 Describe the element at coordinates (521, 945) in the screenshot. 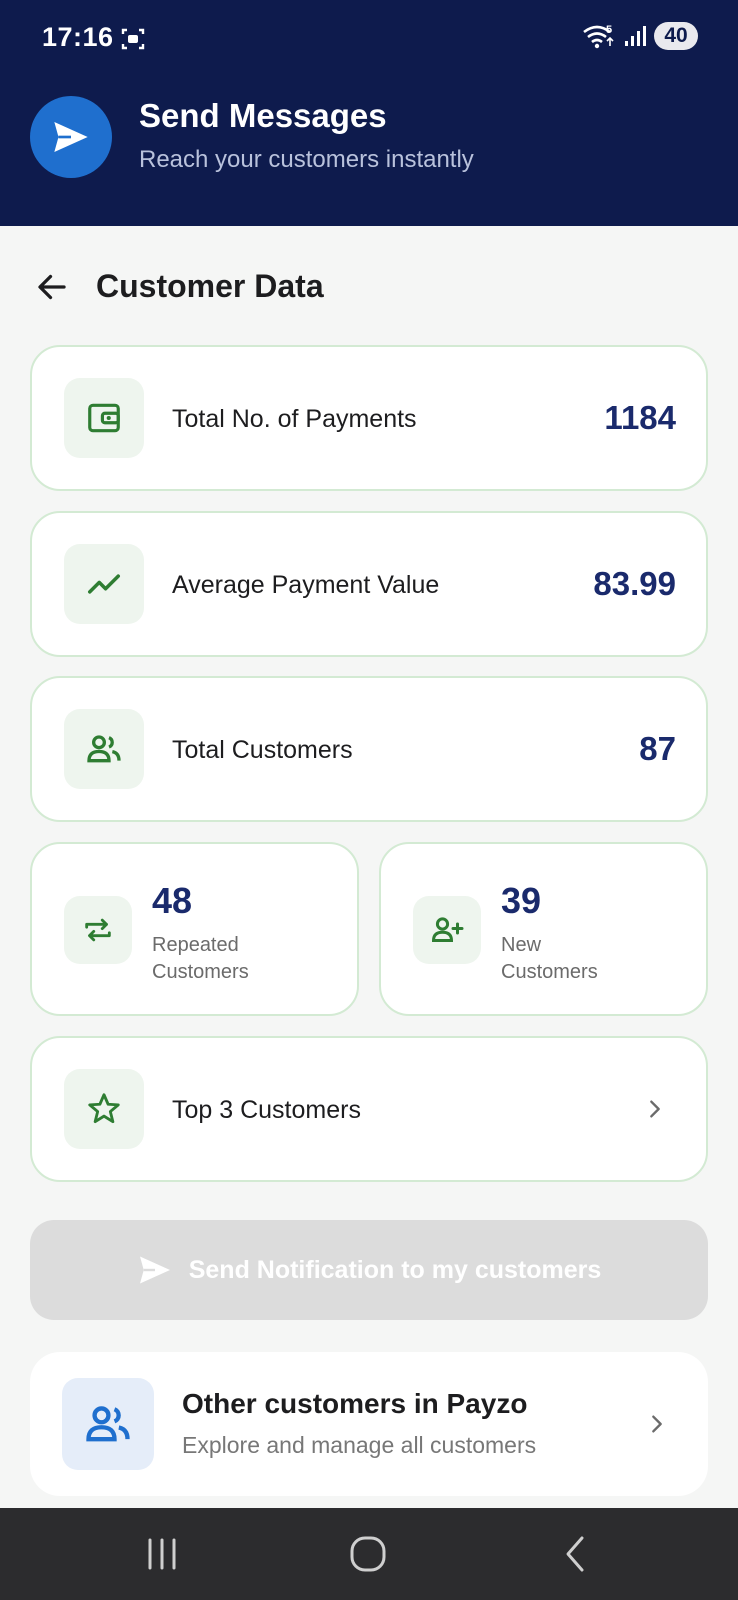

I see `new-label-line1: New` at that location.